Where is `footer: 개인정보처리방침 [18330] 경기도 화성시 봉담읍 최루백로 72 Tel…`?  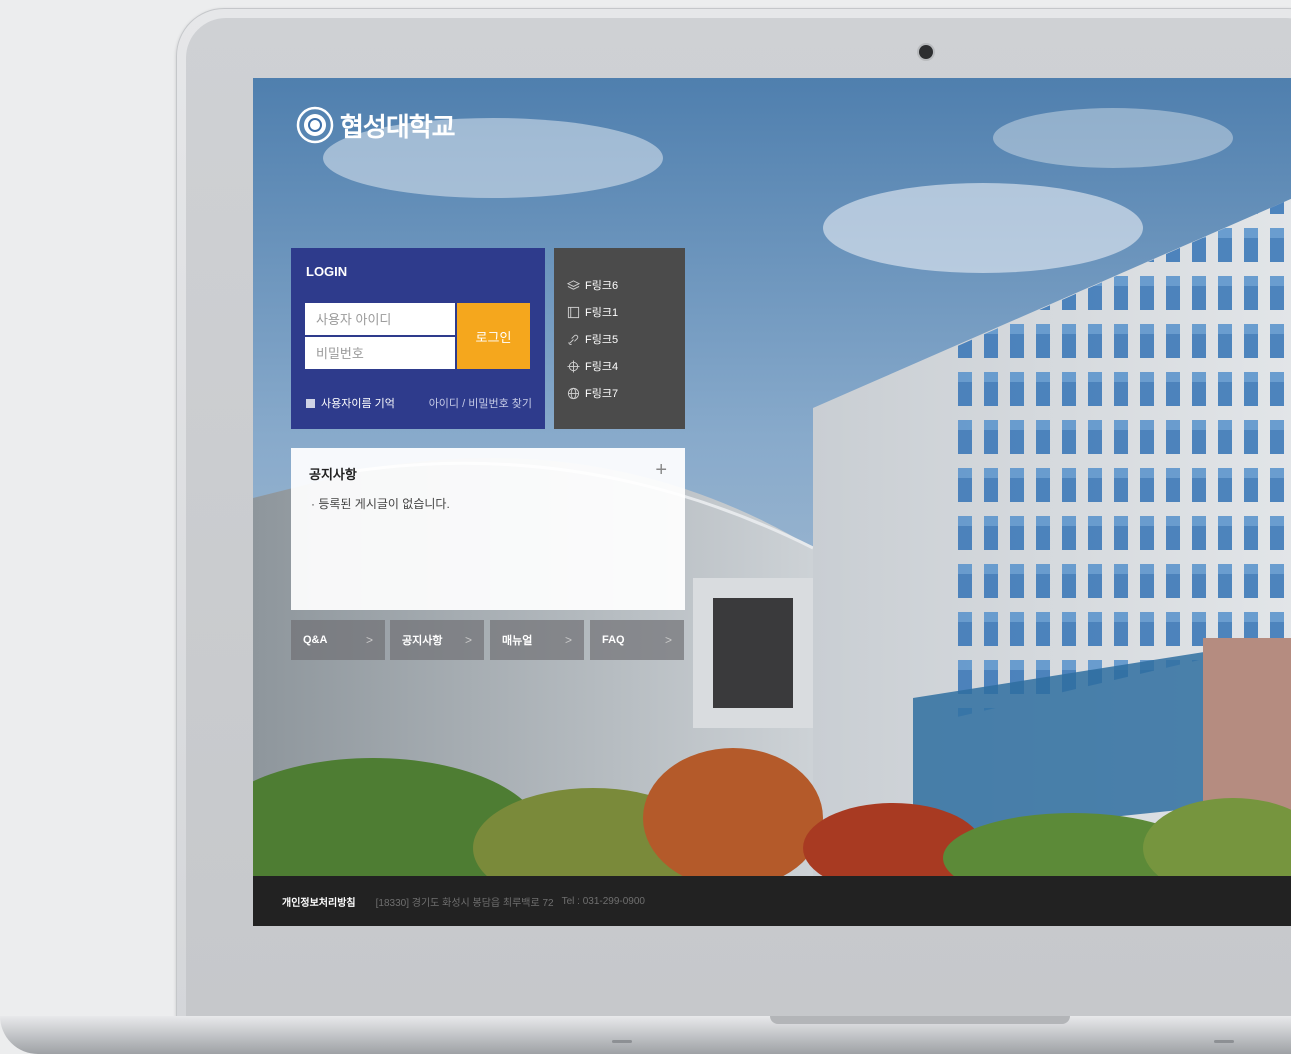 footer: 개인정보처리방침 [18330] 경기도 화성시 봉담읍 최루백로 72 Tel… is located at coordinates (772, 901).